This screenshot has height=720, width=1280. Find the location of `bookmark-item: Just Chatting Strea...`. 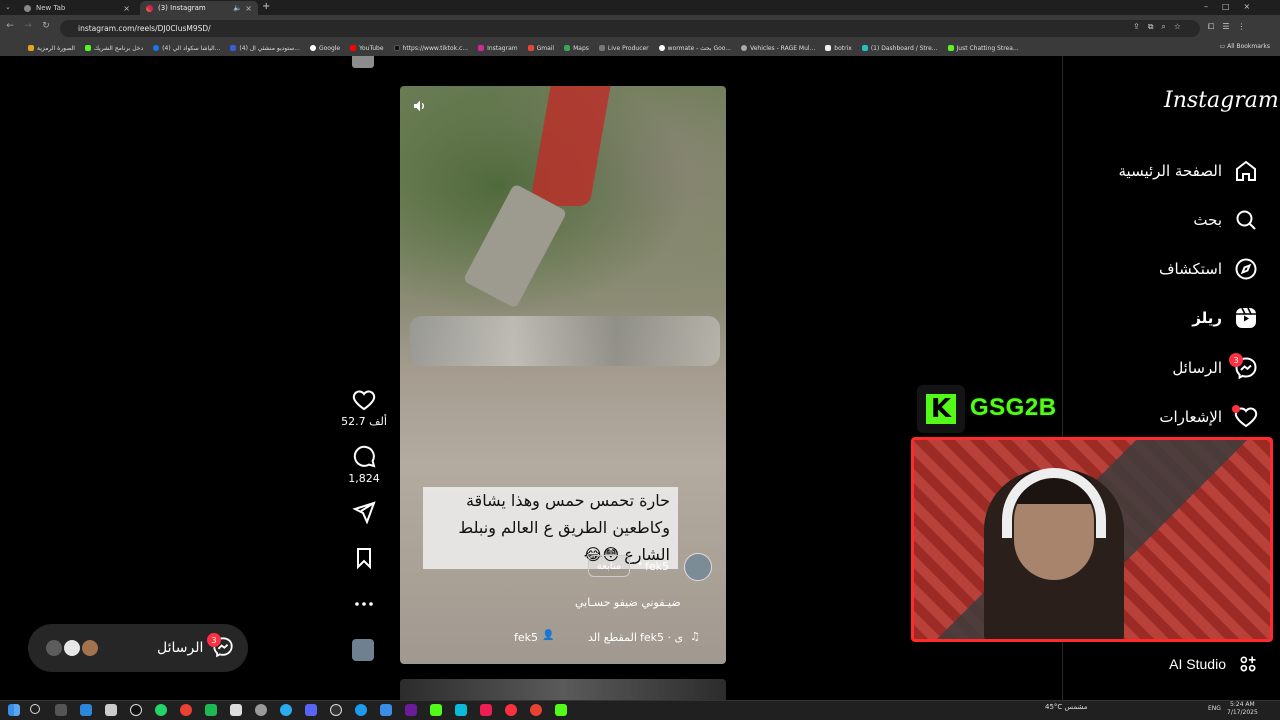

bookmark-item: Just Chatting Strea... is located at coordinates (983, 48).